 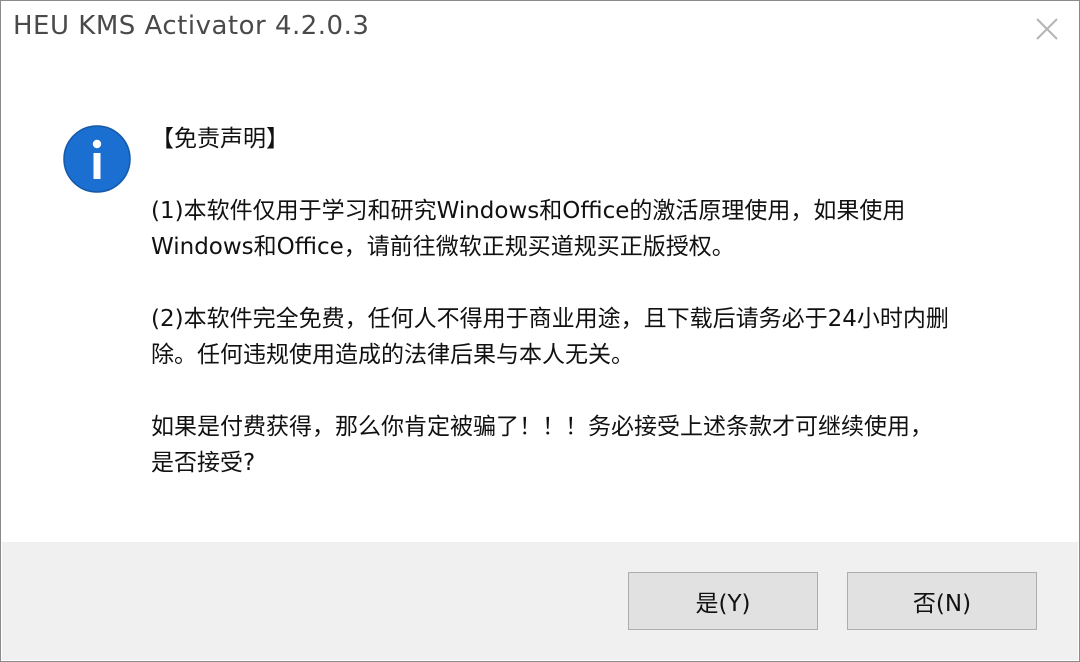 I want to click on no-button: 否(N), so click(x=942, y=601).